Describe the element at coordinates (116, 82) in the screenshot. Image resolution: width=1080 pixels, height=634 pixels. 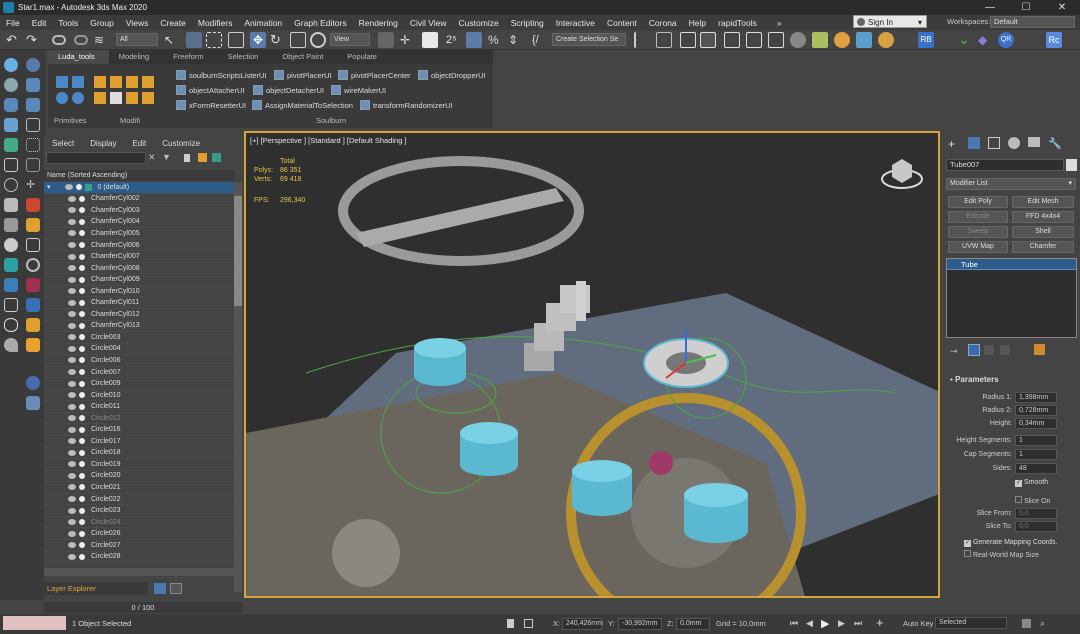
I see `mod-b-icon` at that location.